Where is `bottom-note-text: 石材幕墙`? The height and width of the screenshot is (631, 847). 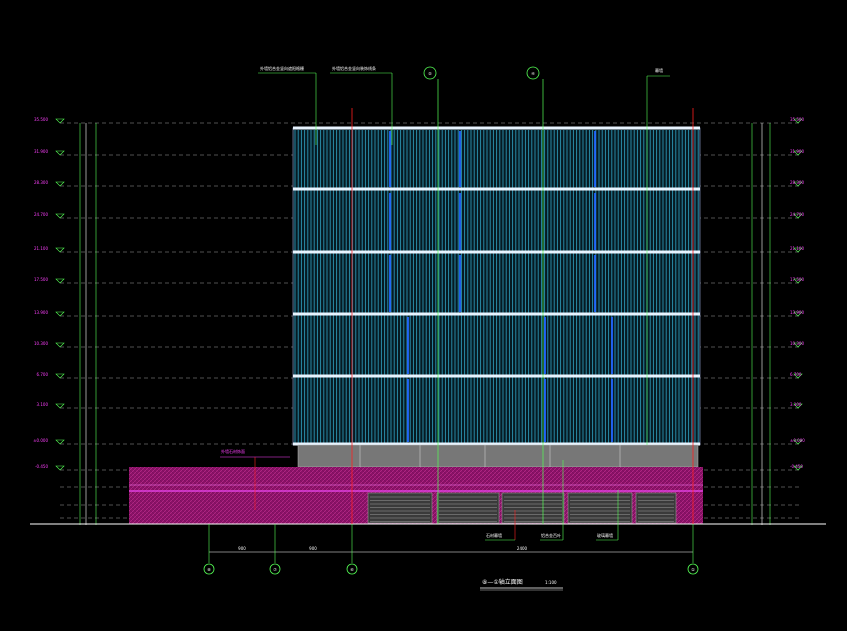 bottom-note-text: 石材幕墙 is located at coordinates (494, 535).